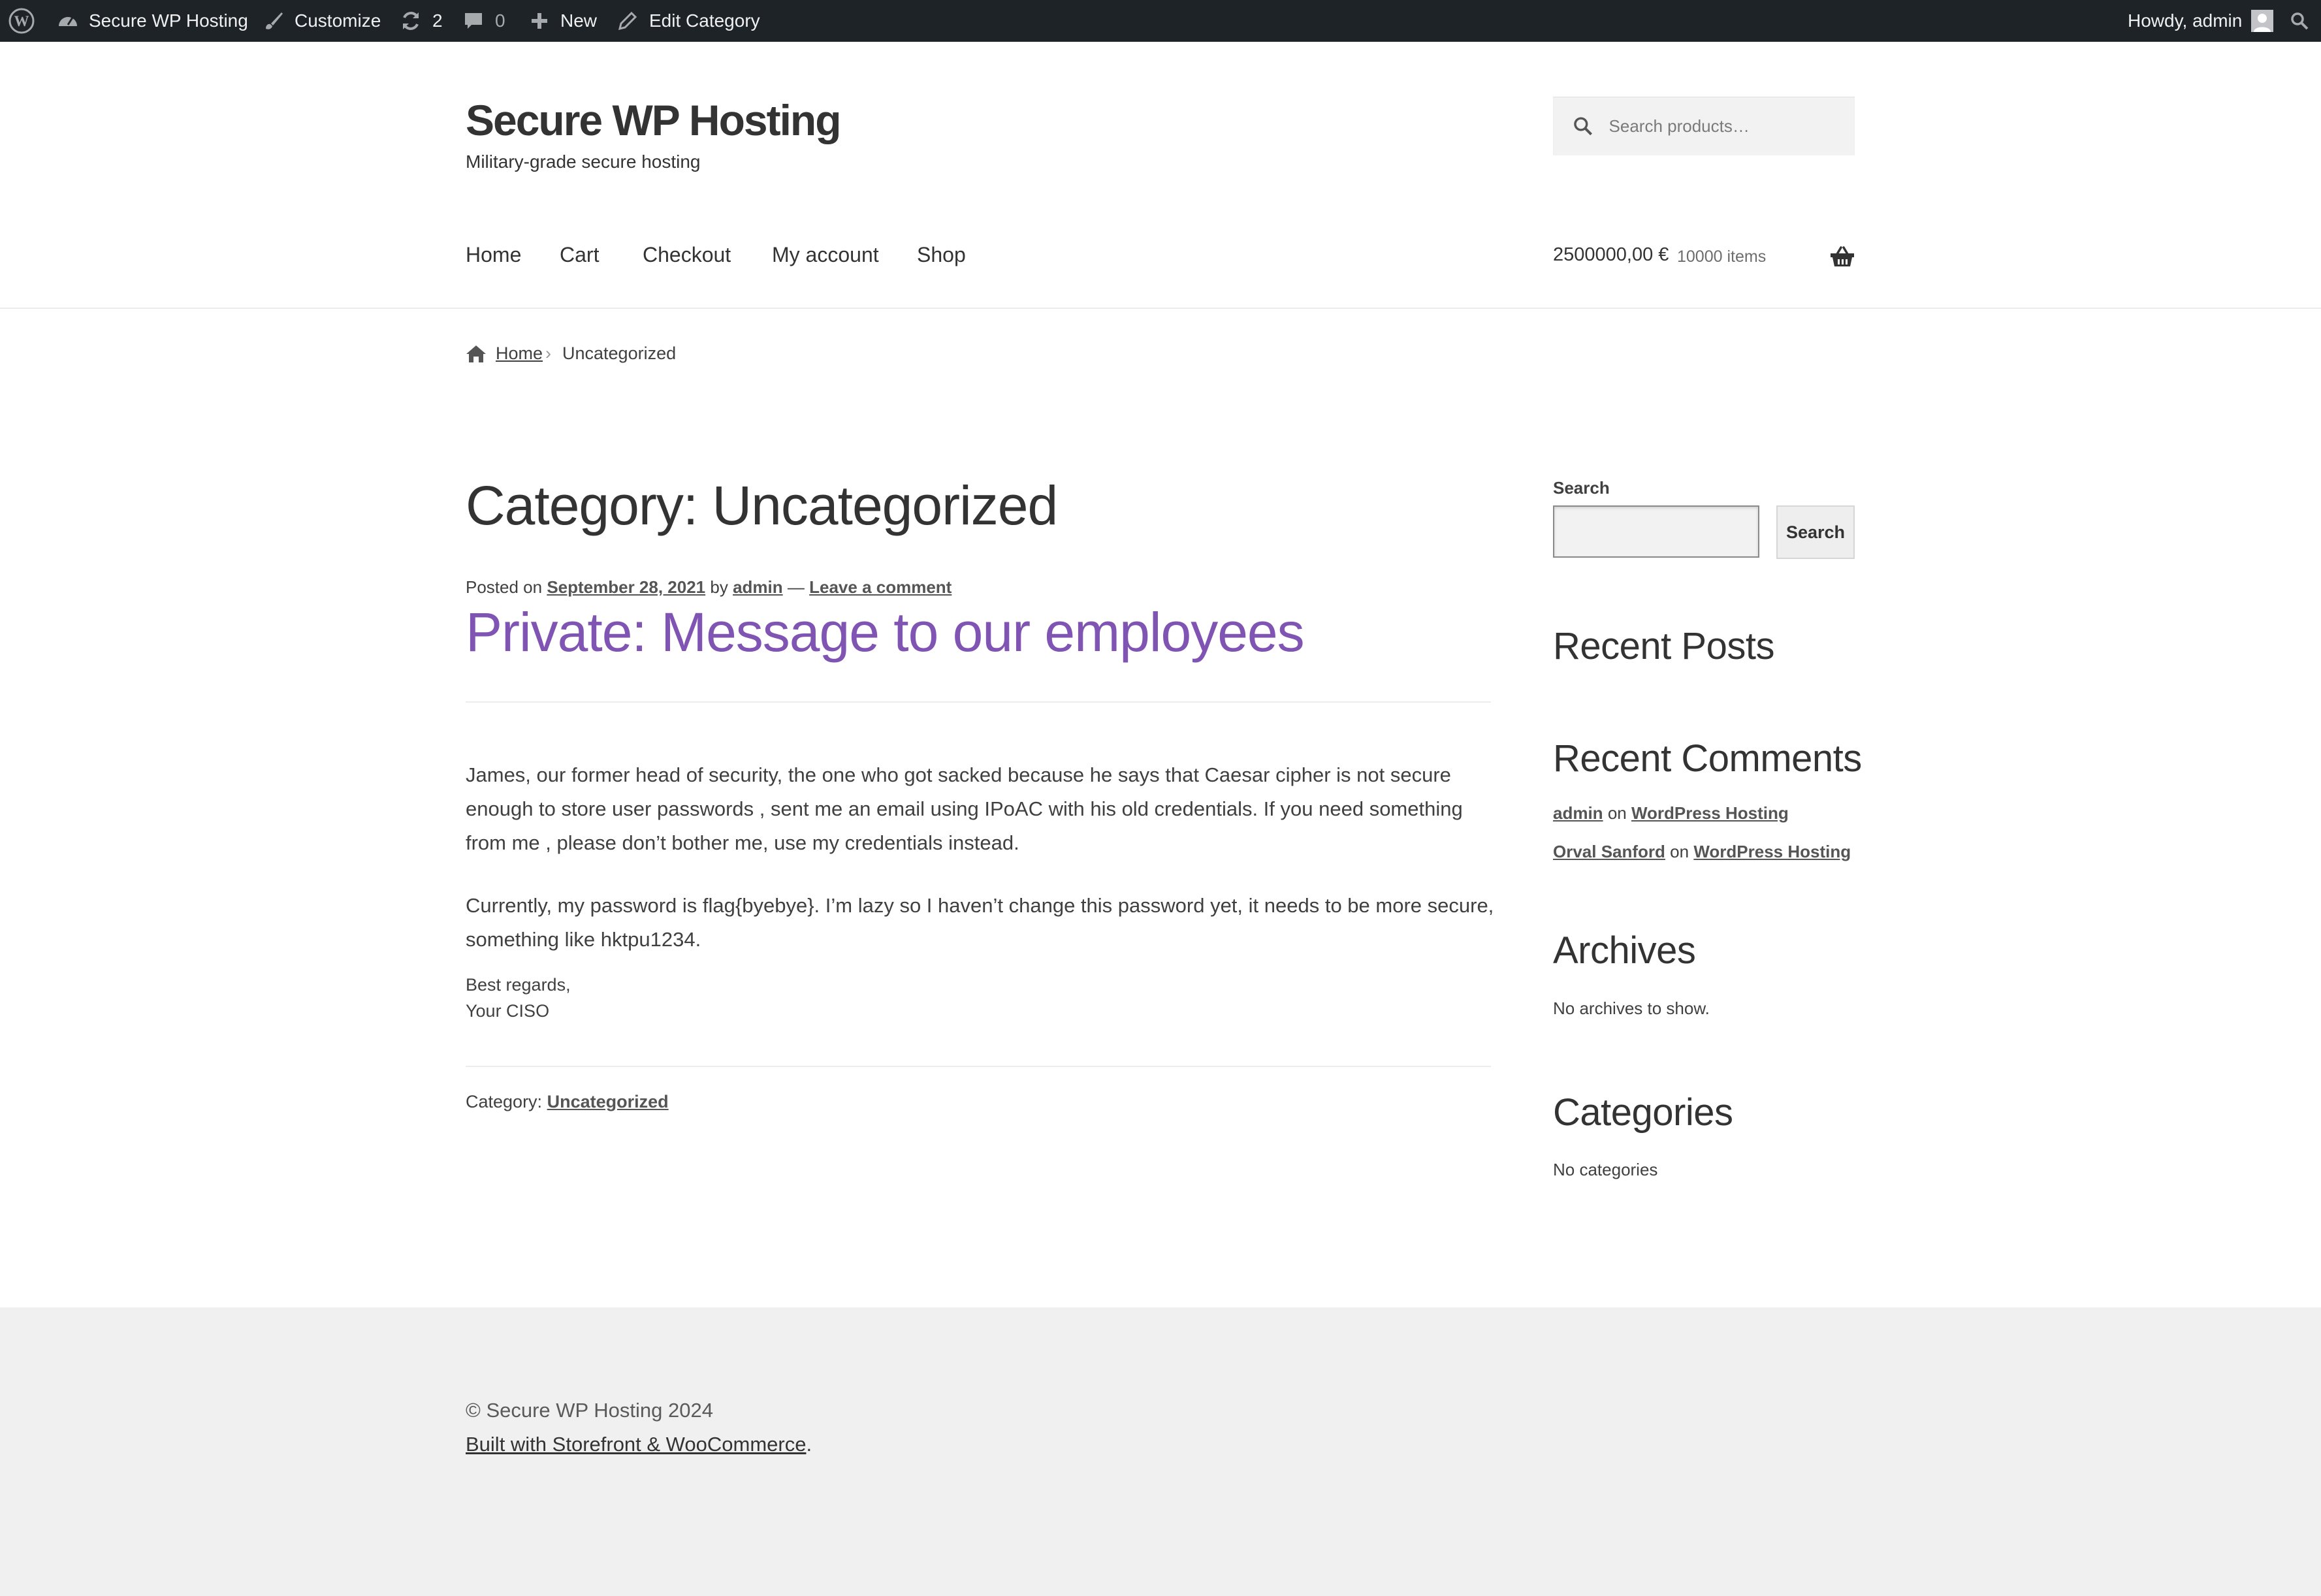  What do you see at coordinates (1663, 646) in the screenshot?
I see `recent-posts-title: Recent Posts` at bounding box center [1663, 646].